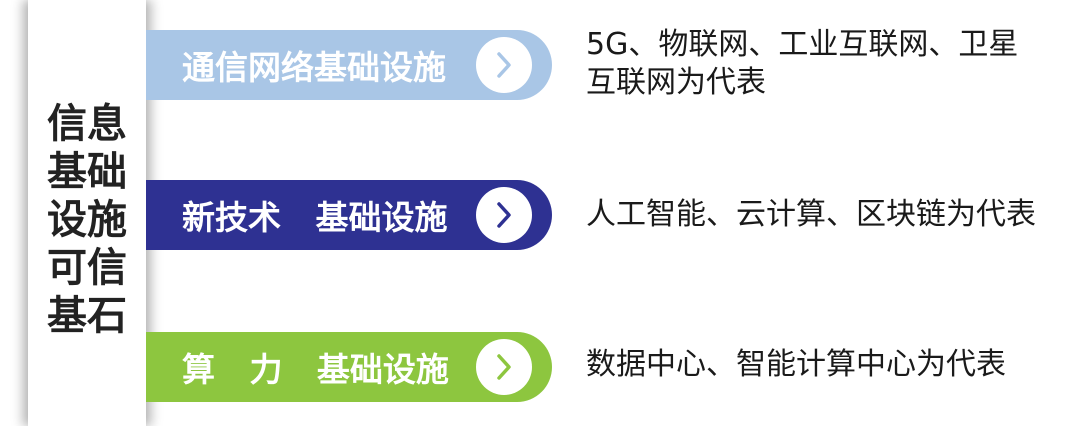 This screenshot has height=426, width=1080. Describe the element at coordinates (315, 217) in the screenshot. I see `bar-label: 新技术 基础设施` at that location.